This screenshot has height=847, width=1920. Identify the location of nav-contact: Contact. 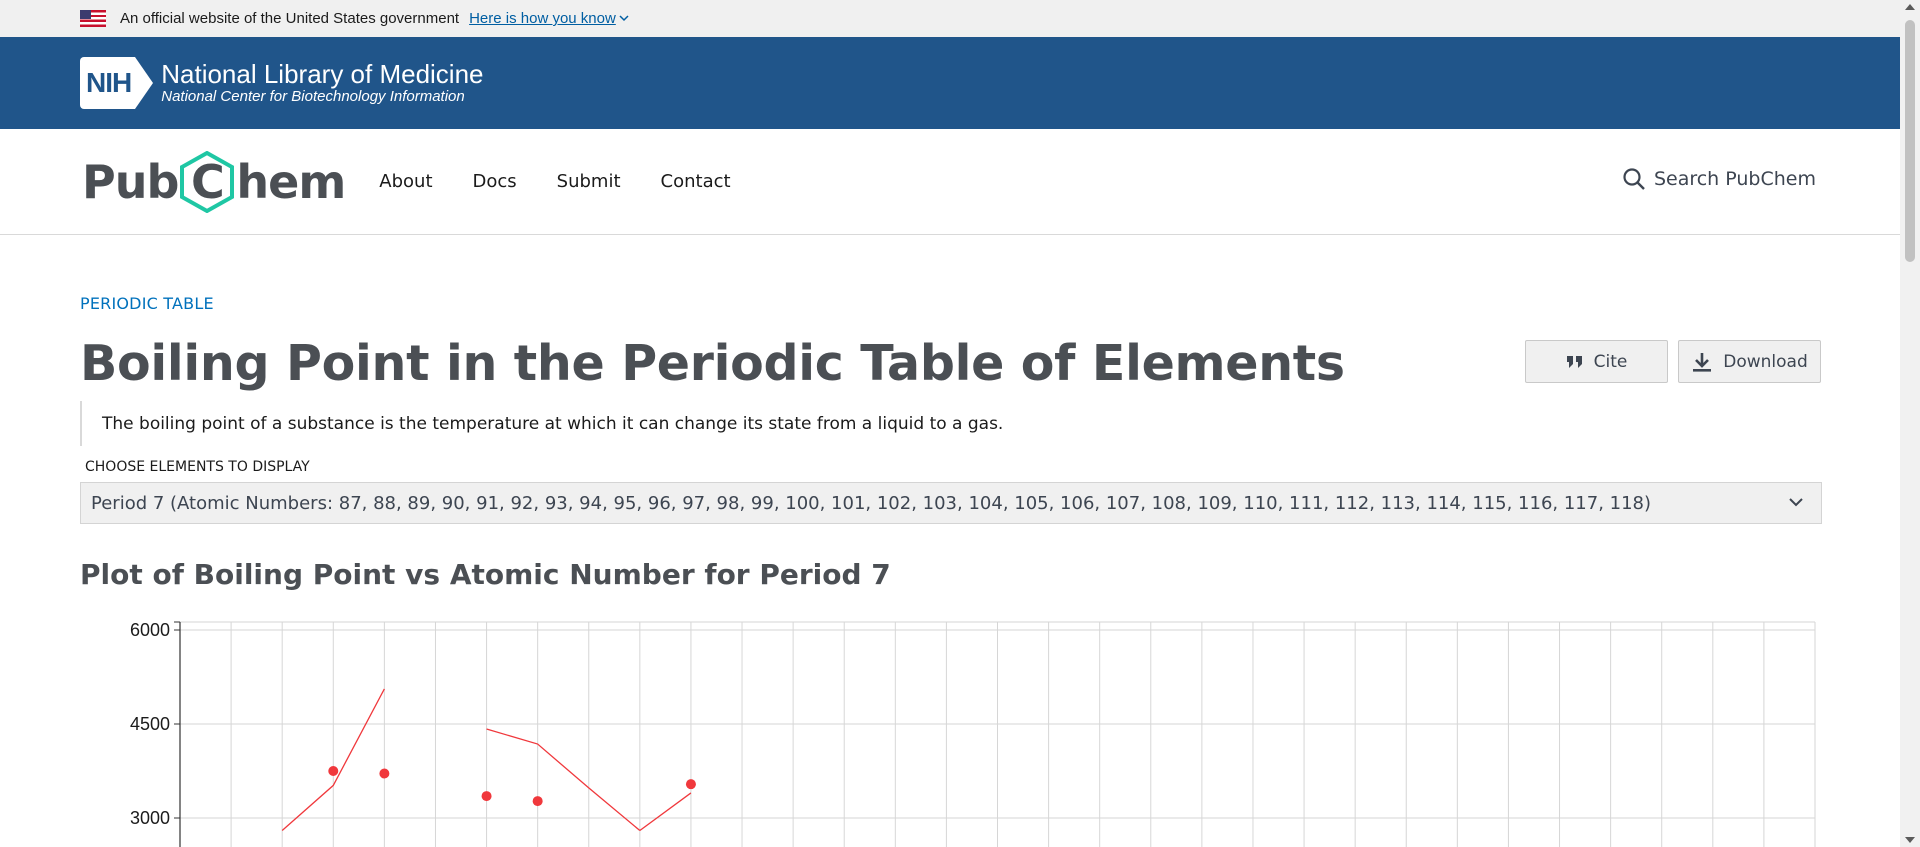
(696, 181).